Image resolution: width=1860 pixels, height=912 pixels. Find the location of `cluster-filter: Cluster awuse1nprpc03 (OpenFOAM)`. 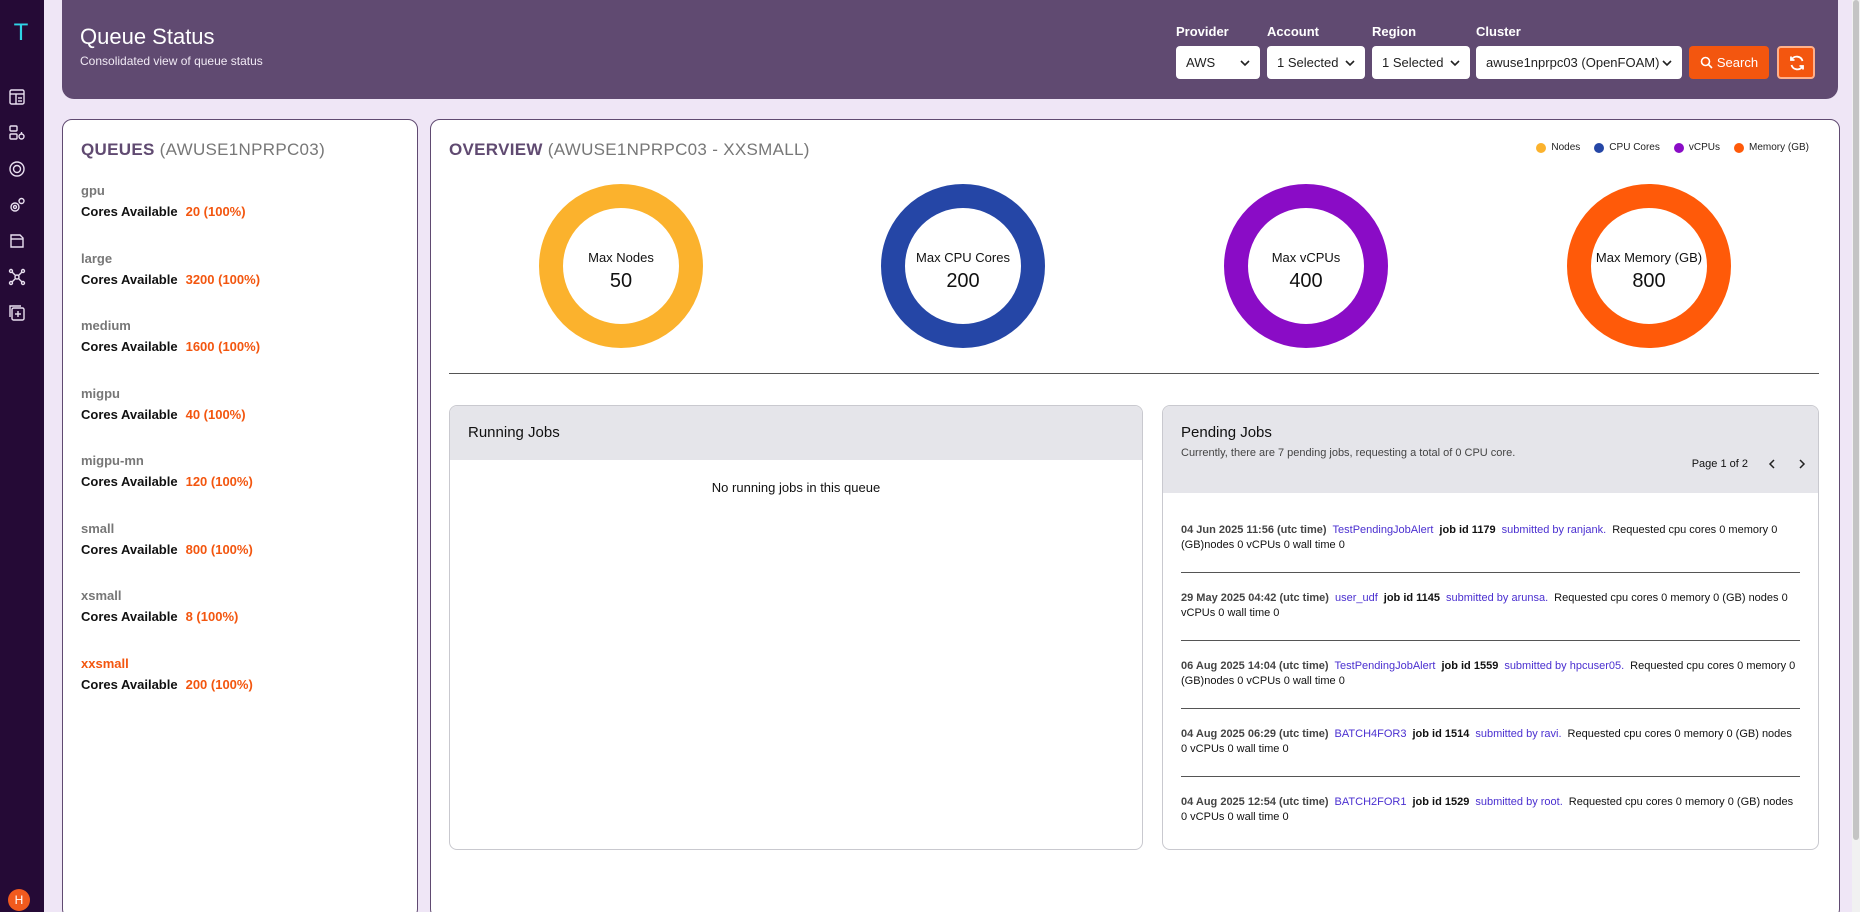

cluster-filter: Cluster awuse1nprpc03 (OpenFOAM) is located at coordinates (1579, 51).